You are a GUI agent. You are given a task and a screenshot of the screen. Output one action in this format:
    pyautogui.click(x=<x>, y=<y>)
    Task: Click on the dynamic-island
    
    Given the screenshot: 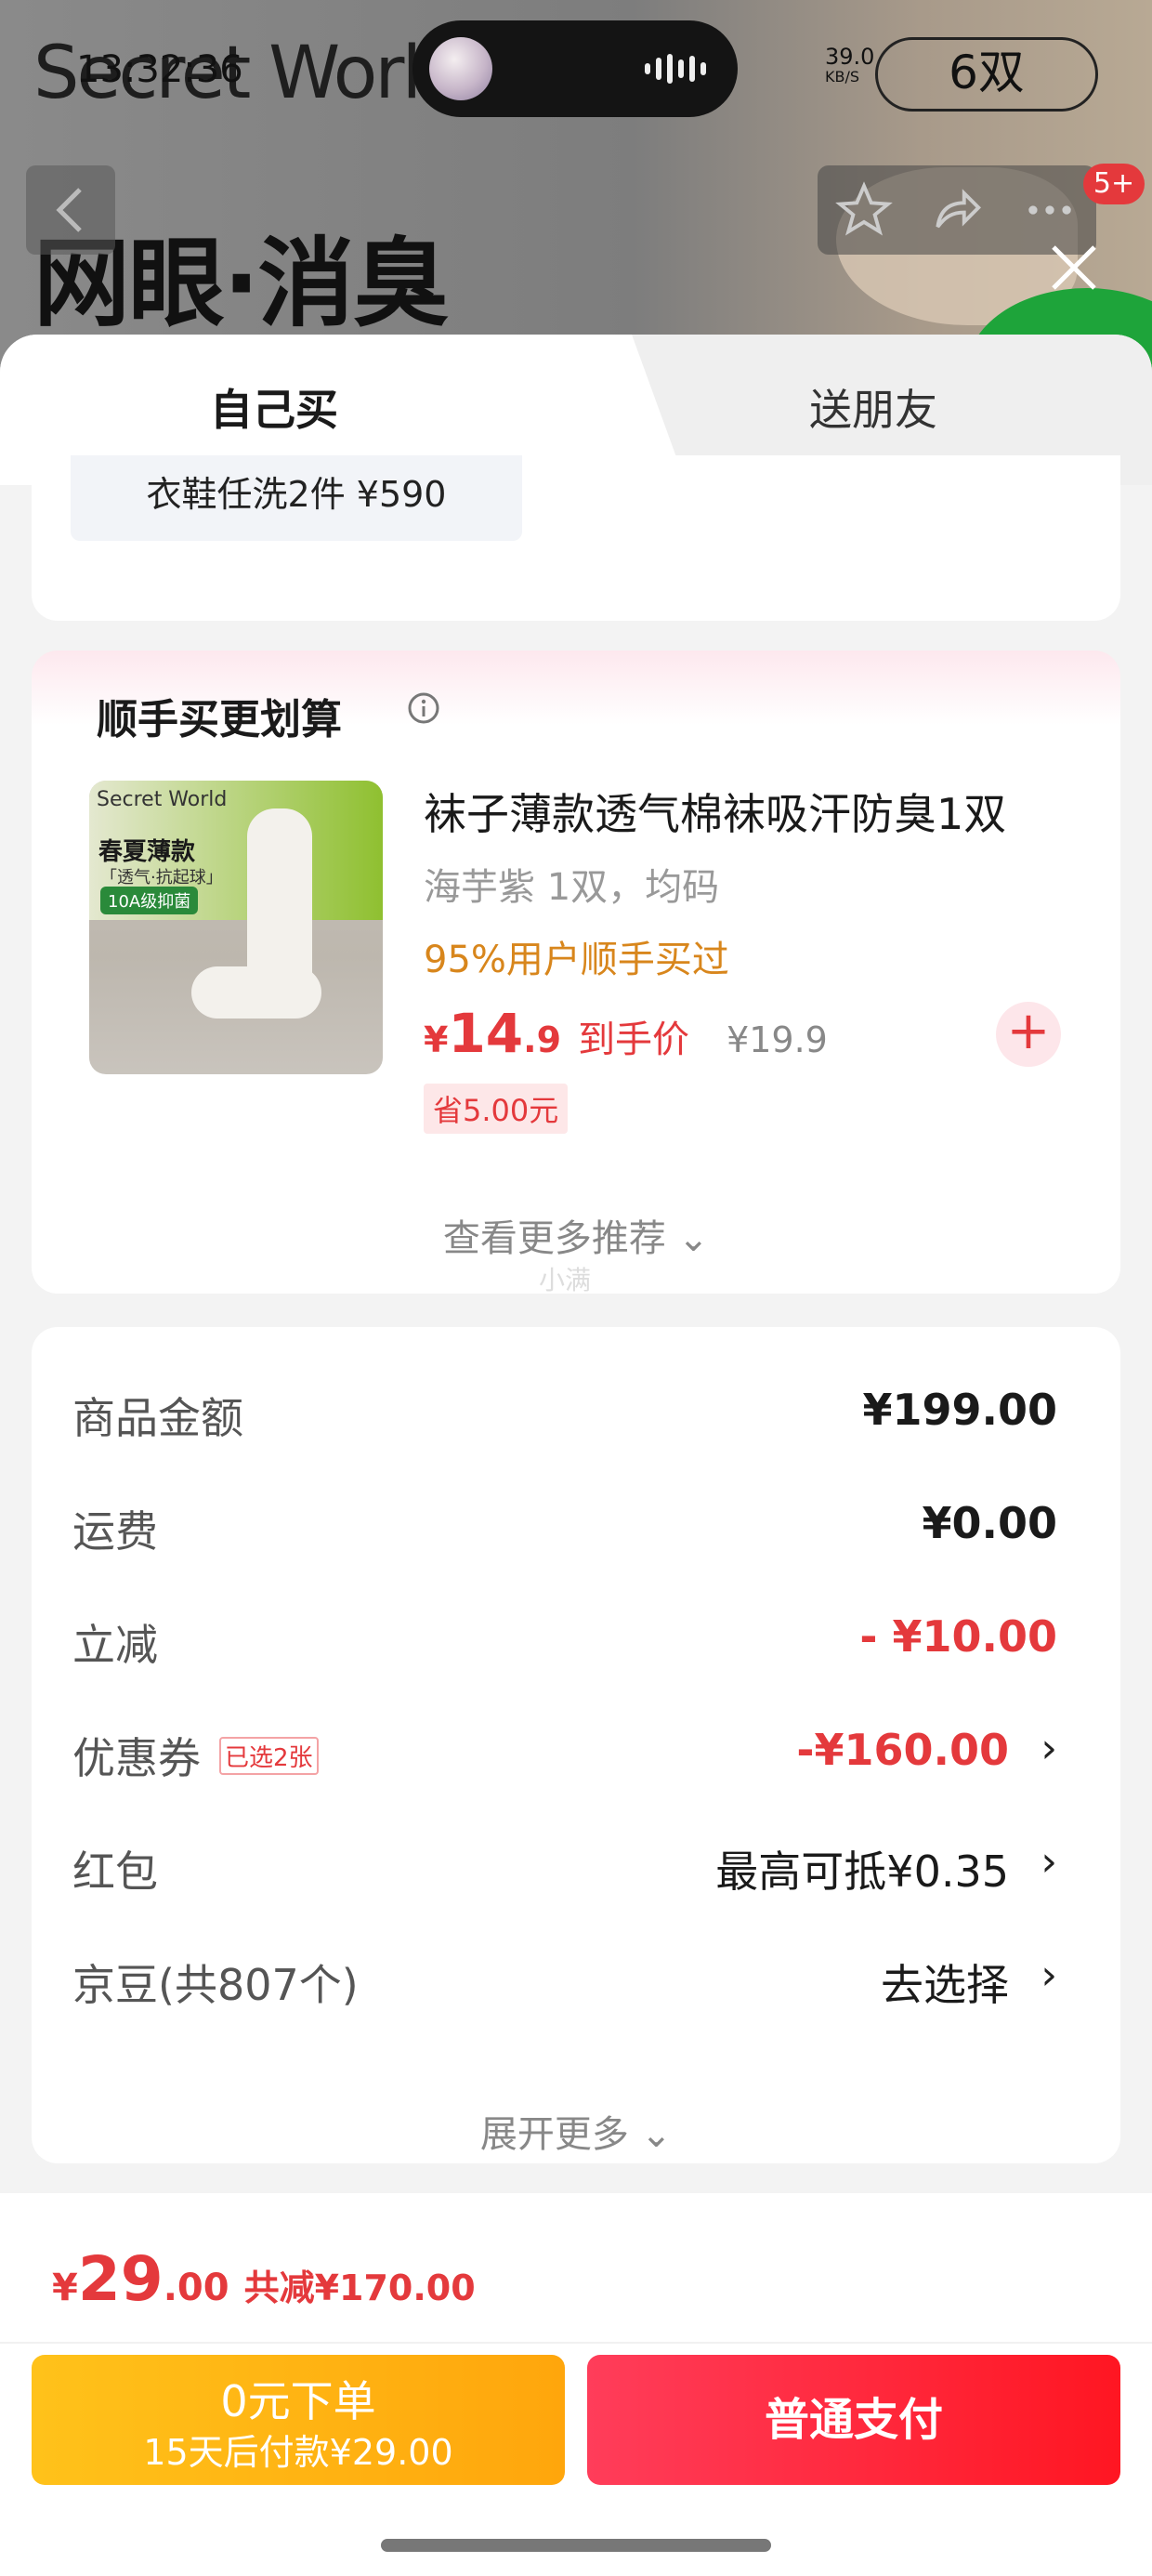 What is the action you would take?
    pyautogui.click(x=575, y=68)
    